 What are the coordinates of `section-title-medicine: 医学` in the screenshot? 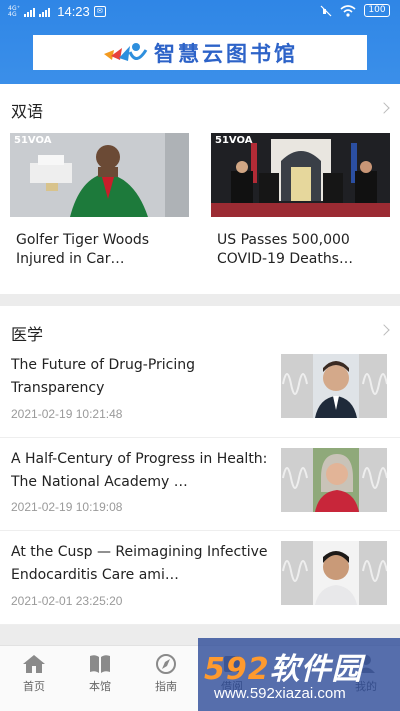 It's located at (27, 334).